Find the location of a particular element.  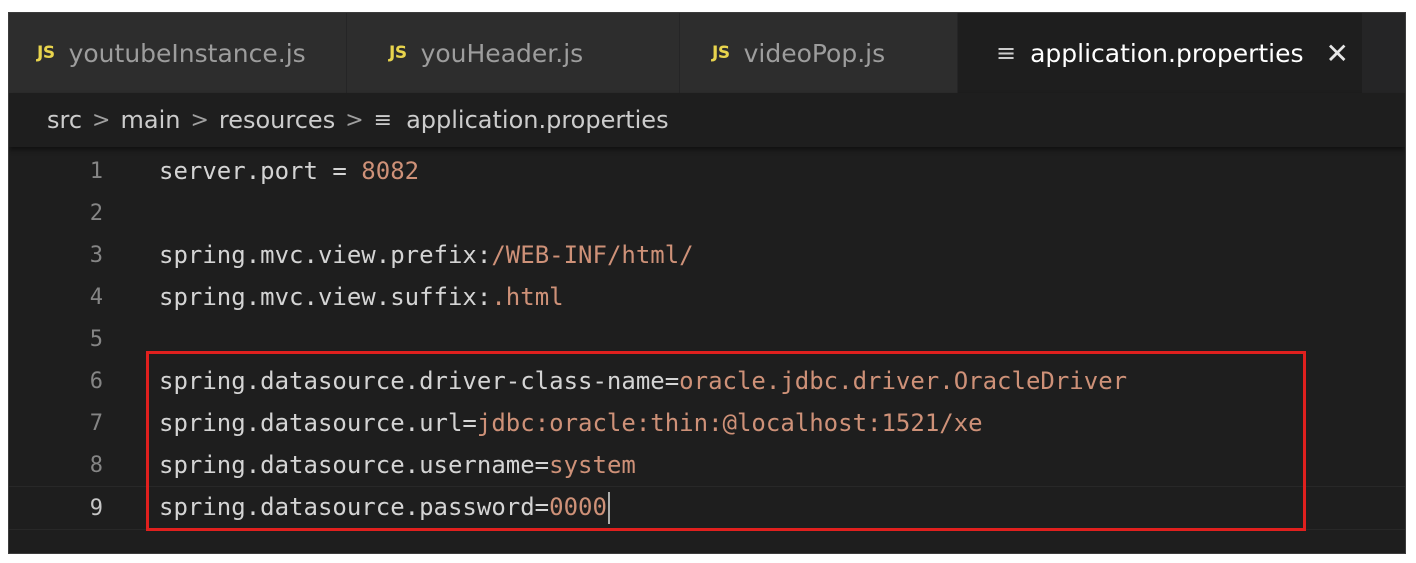

line-text: spring.datasource.username=system is located at coordinates (397, 465).